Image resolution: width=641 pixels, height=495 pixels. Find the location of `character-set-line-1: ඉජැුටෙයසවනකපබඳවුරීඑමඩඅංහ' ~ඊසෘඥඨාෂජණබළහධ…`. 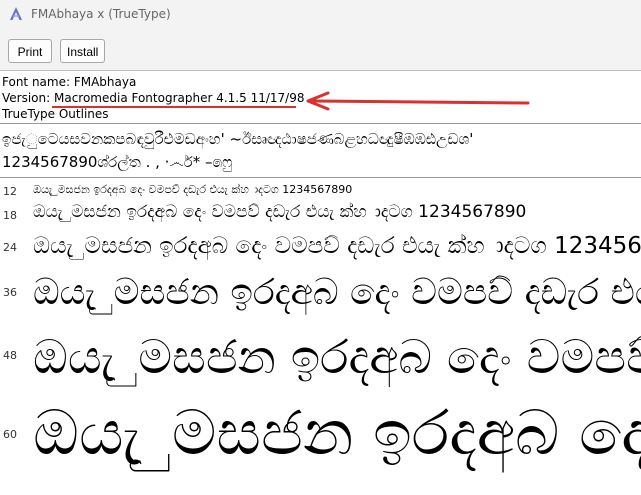

character-set-line-1: ඉජැුටෙයසවනකපබඳවුරීඑමඩඅංහ' ~ඊසෘඥඨාෂජණබළහධ… is located at coordinates (238, 139).